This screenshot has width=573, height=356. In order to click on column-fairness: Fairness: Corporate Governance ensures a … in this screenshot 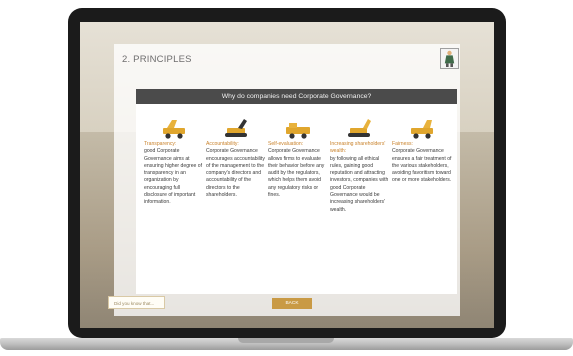, I will do `click(422, 151)`.